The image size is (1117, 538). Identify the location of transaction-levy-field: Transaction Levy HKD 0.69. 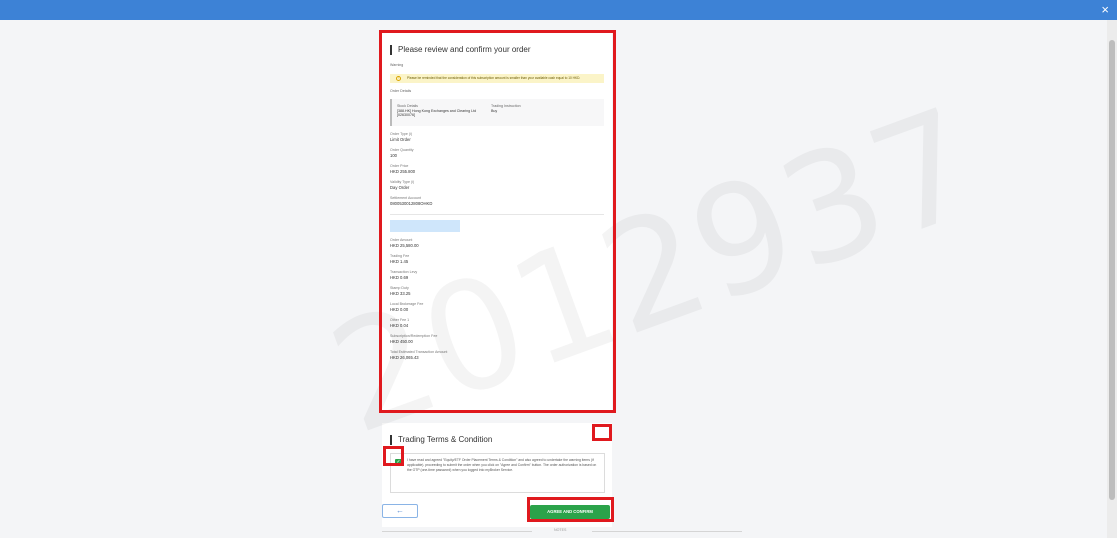
(497, 275).